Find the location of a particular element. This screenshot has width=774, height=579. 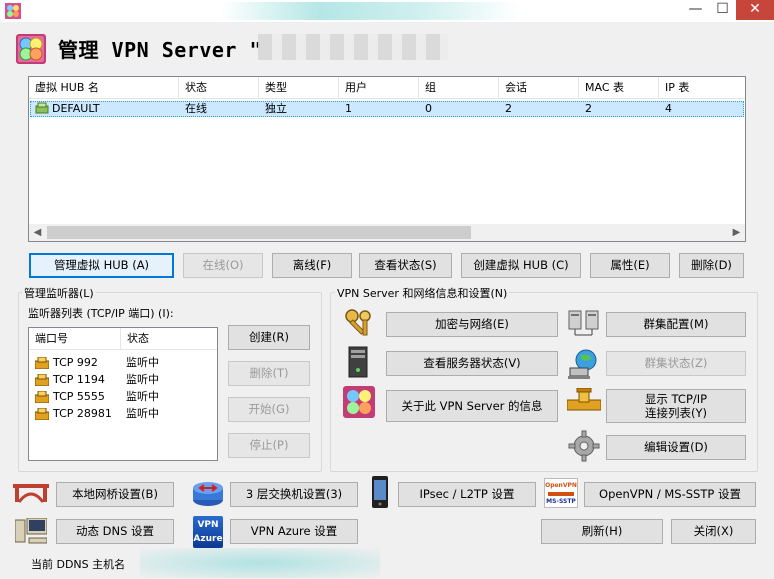

tcpip-button-line2: 连接列表(Y) is located at coordinates (676, 413).